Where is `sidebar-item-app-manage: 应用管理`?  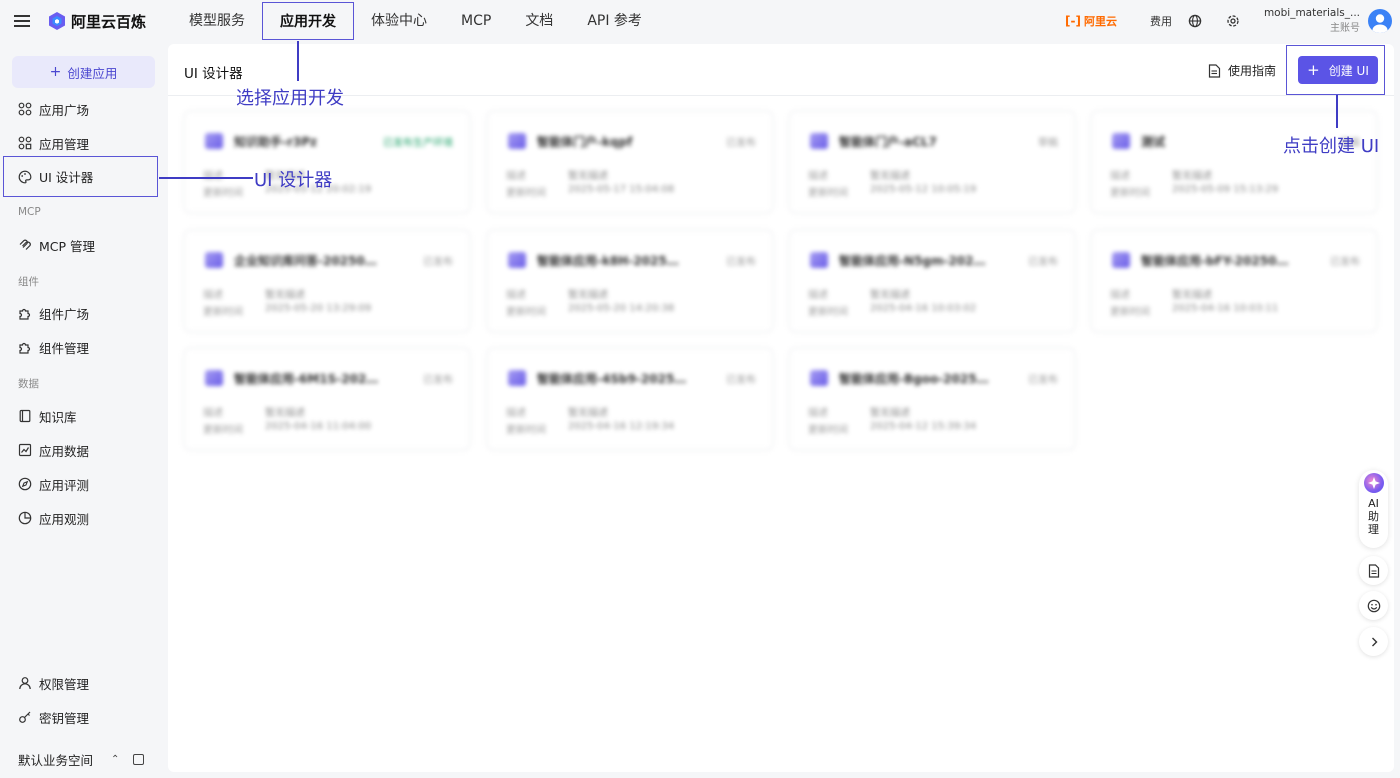 sidebar-item-app-manage: 应用管理 is located at coordinates (81, 143).